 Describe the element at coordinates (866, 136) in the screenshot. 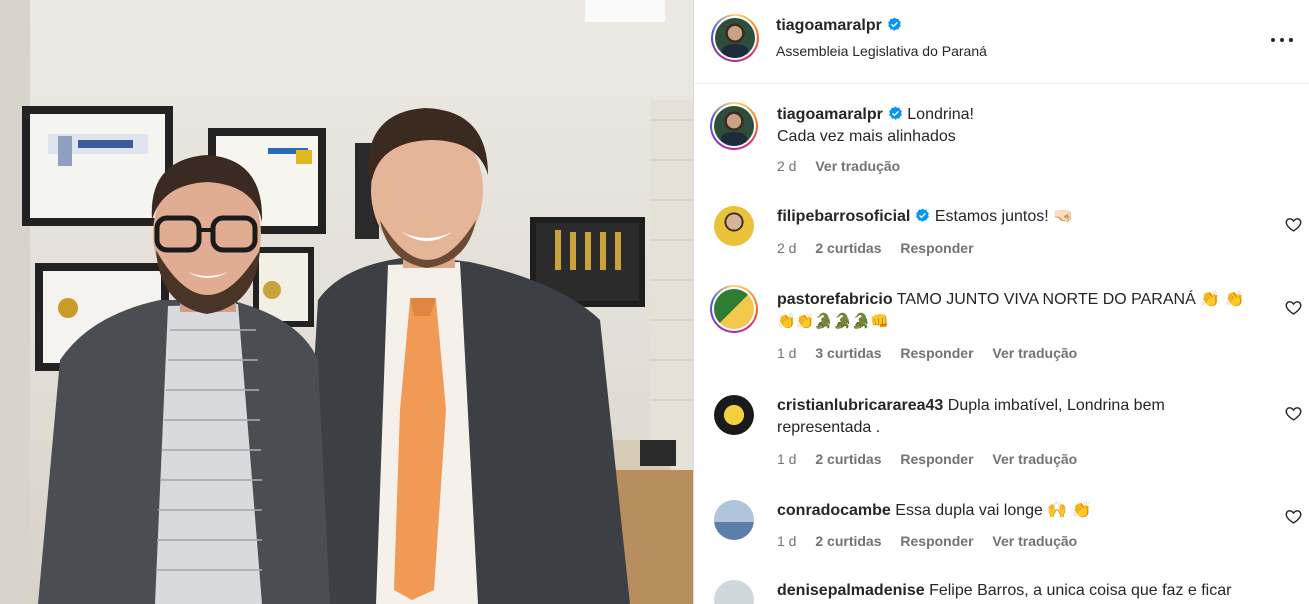

I see `caption-line-2: Cada vez mais alinhados` at that location.